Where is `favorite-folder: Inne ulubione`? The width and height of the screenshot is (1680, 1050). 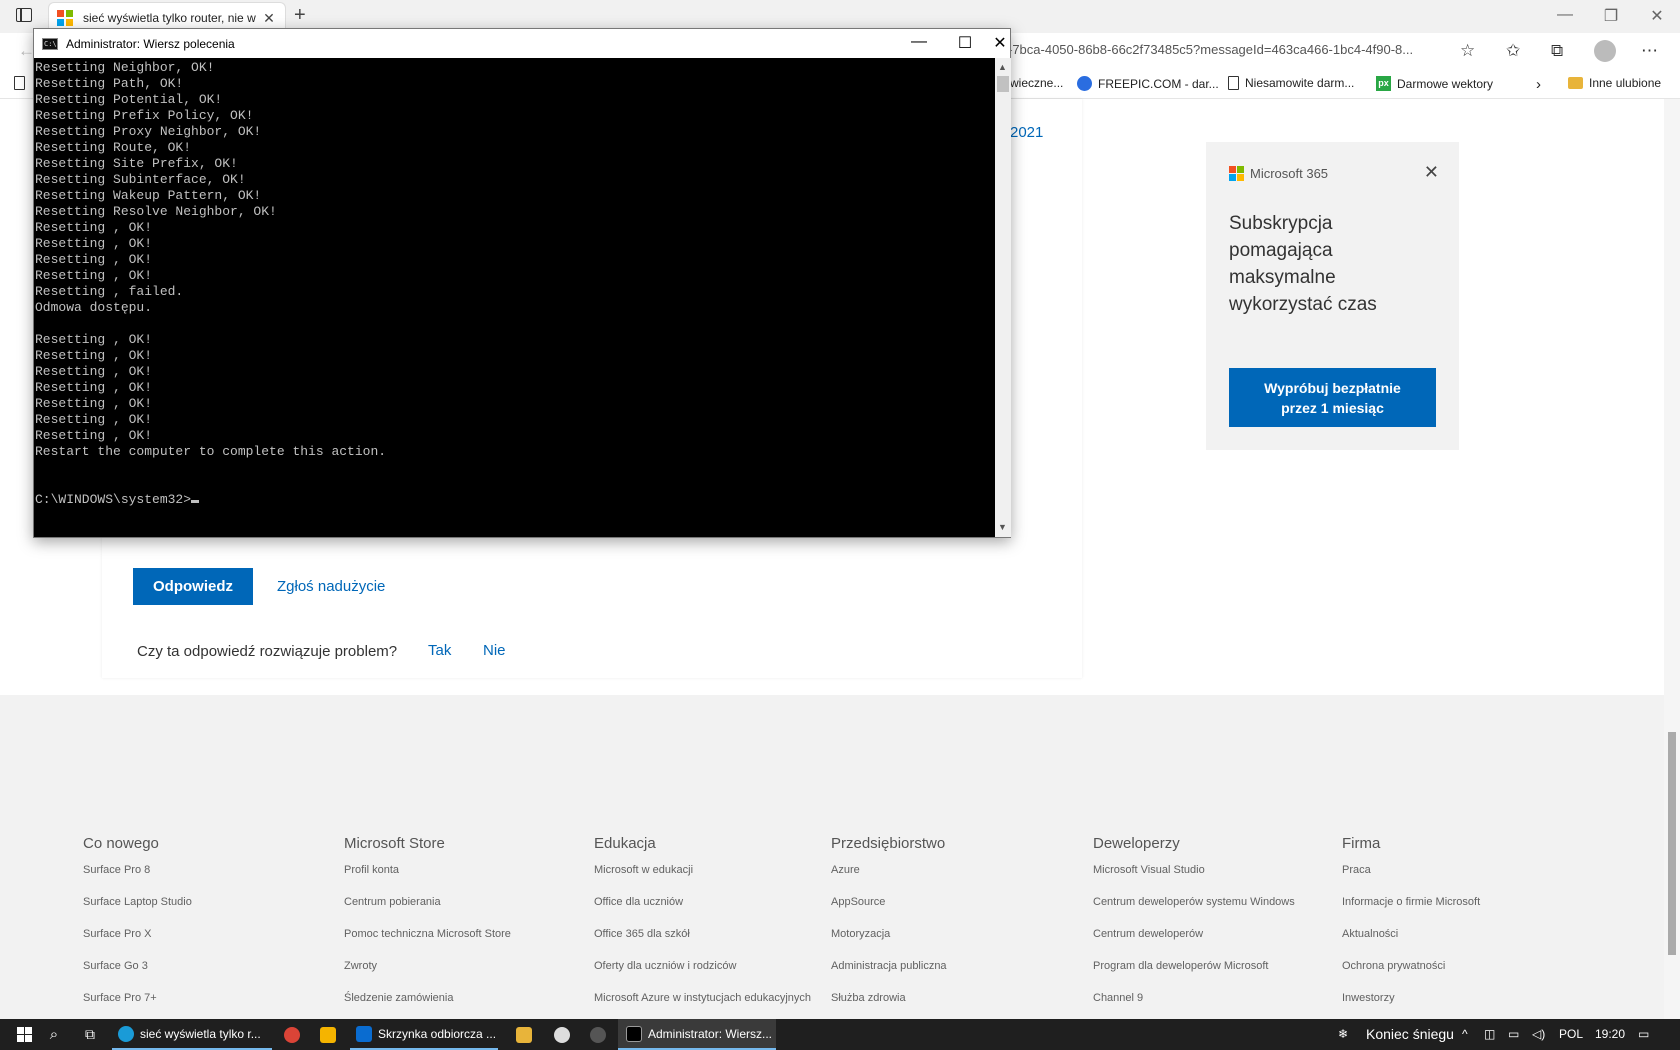
favorite-folder: Inne ulubione is located at coordinates (1614, 83).